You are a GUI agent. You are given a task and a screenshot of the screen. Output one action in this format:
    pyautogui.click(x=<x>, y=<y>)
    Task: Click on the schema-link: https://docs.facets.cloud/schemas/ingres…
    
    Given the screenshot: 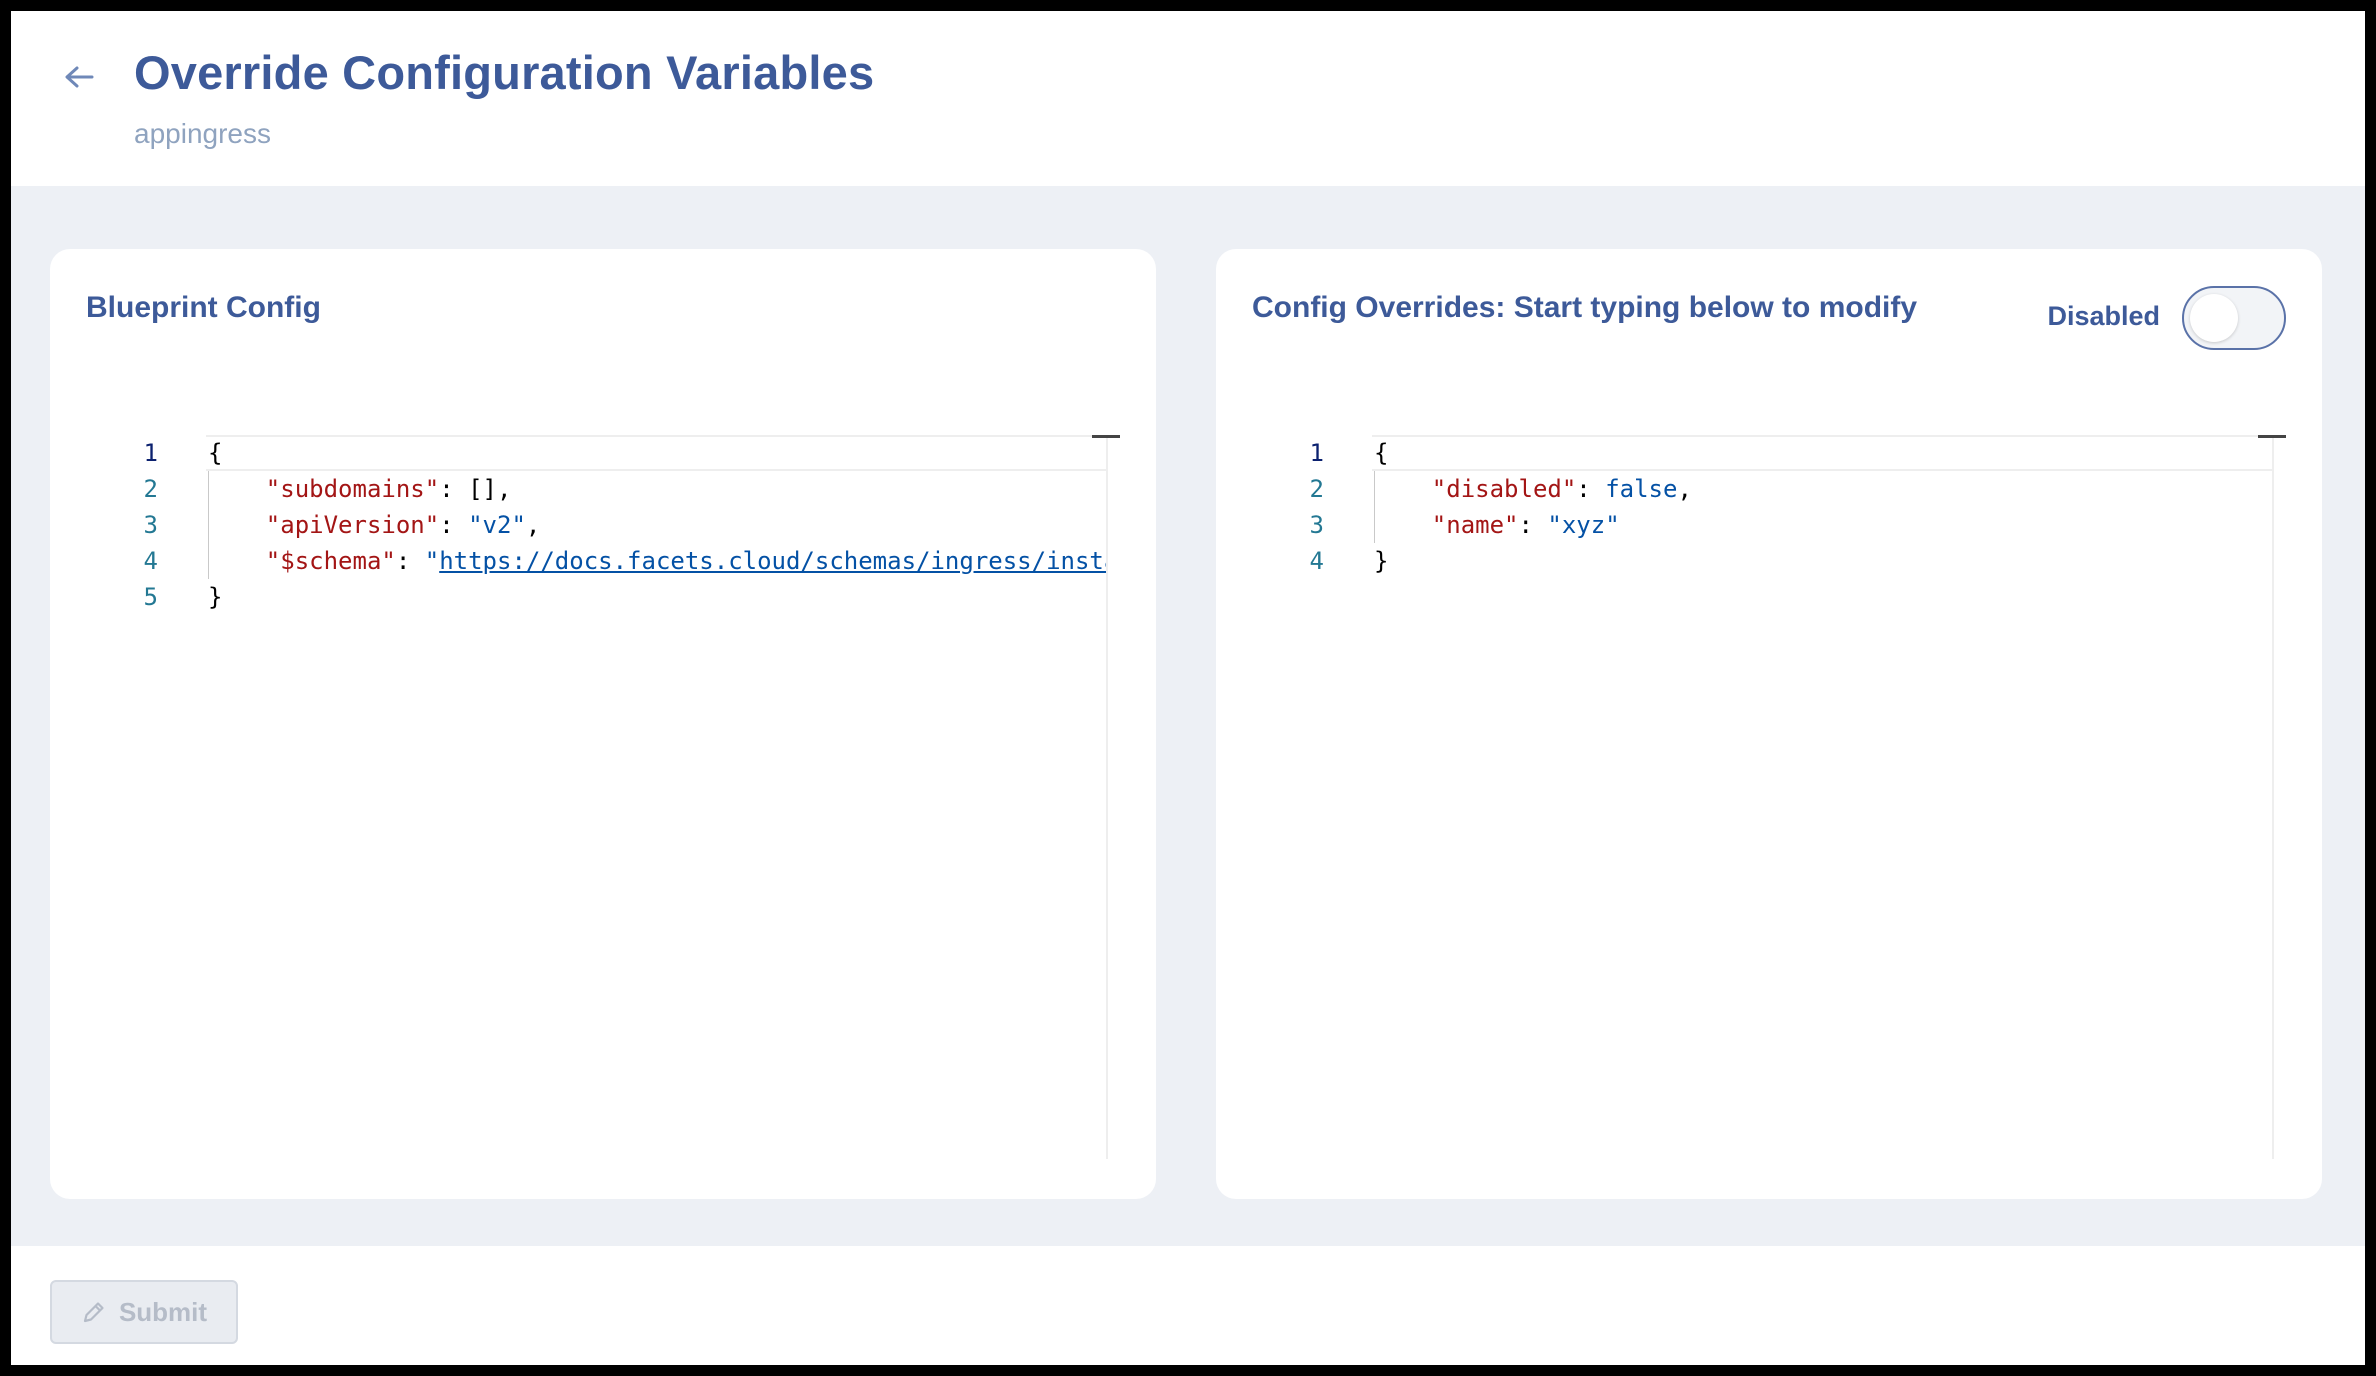 What is the action you would take?
    pyautogui.click(x=772, y=561)
    